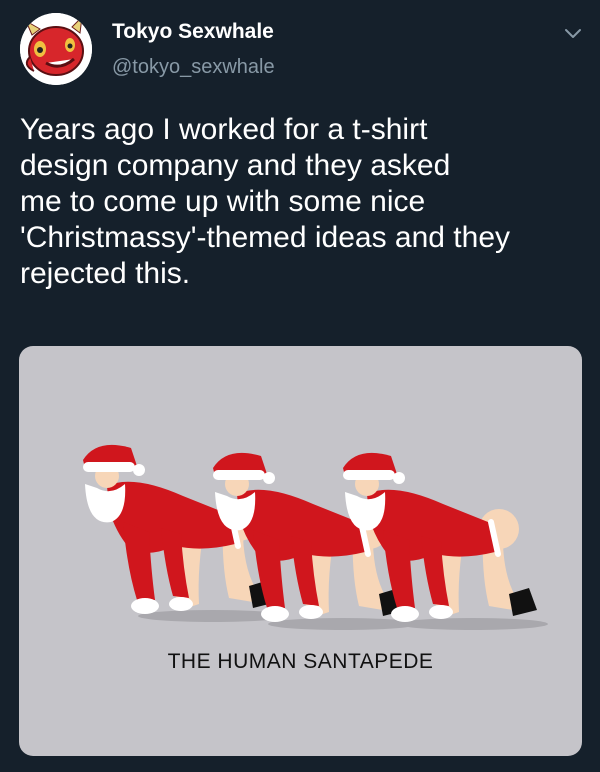 The height and width of the screenshot is (772, 600). I want to click on red-devil-face-icon, so click(56, 49).